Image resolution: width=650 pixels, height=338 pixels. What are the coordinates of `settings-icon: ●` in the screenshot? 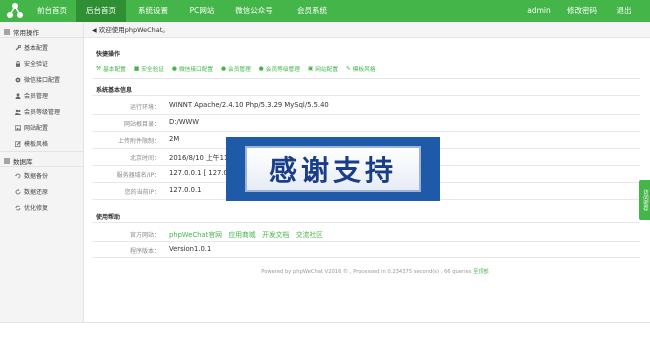 It's located at (174, 68).